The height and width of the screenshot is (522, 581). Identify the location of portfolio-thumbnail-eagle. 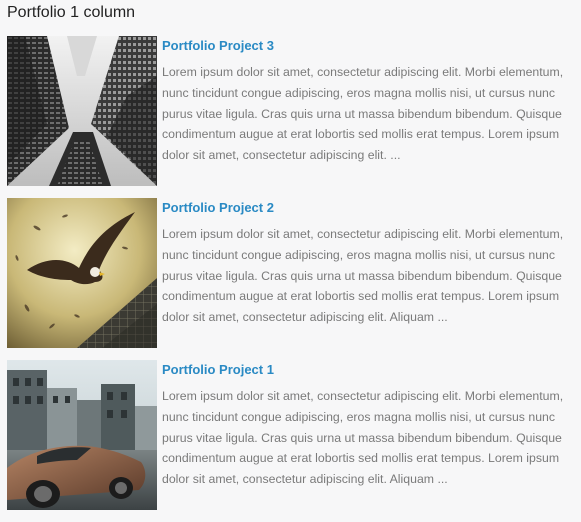
(82, 273).